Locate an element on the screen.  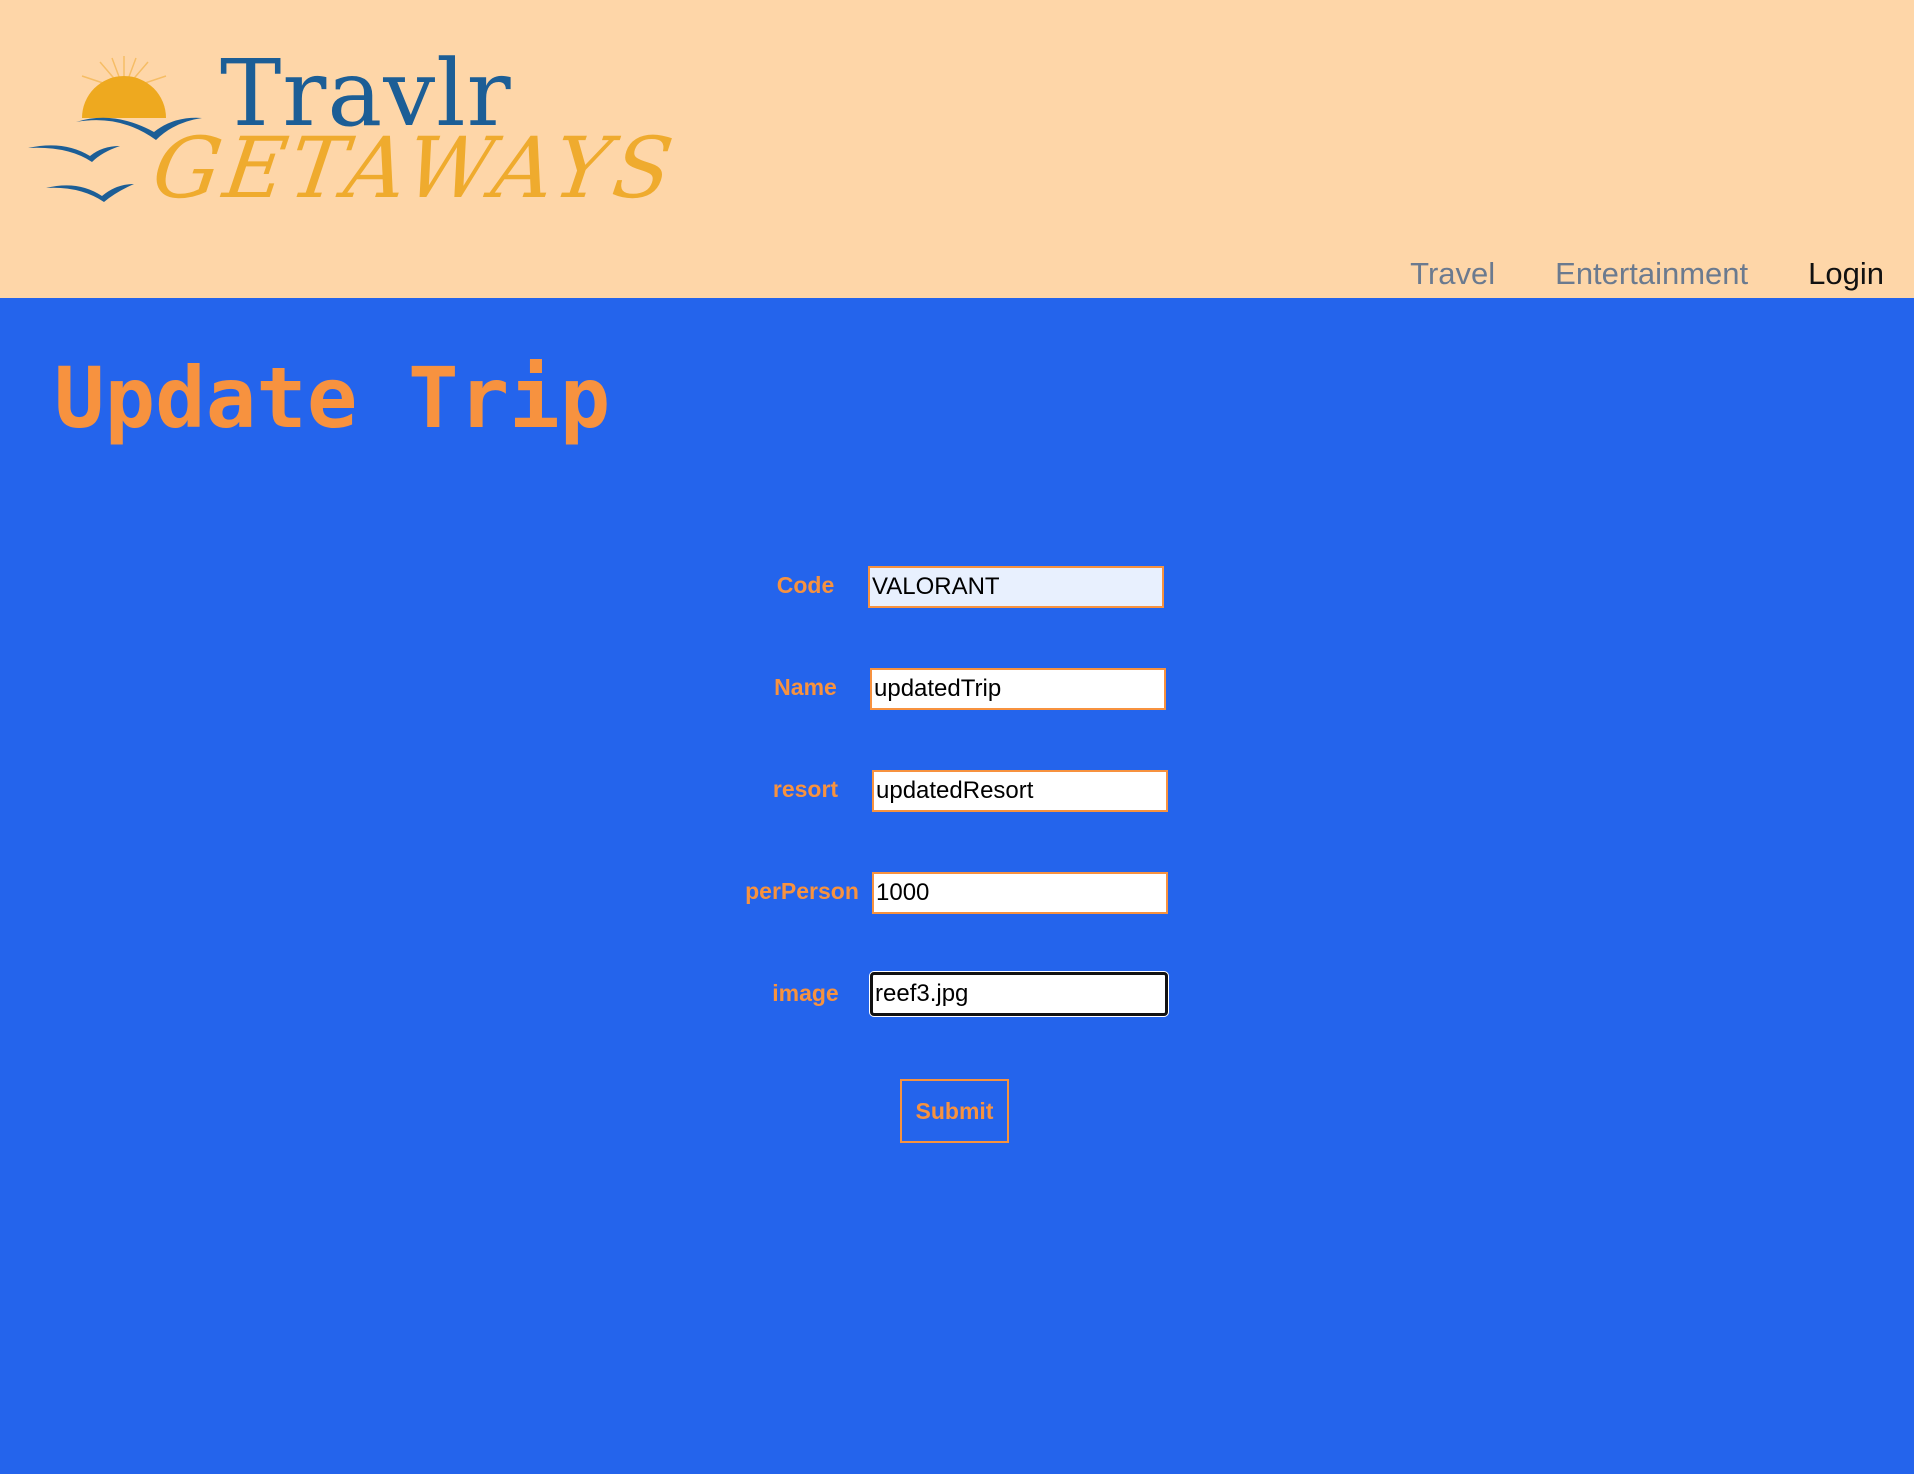
form-row-code: Code is located at coordinates (958, 617).